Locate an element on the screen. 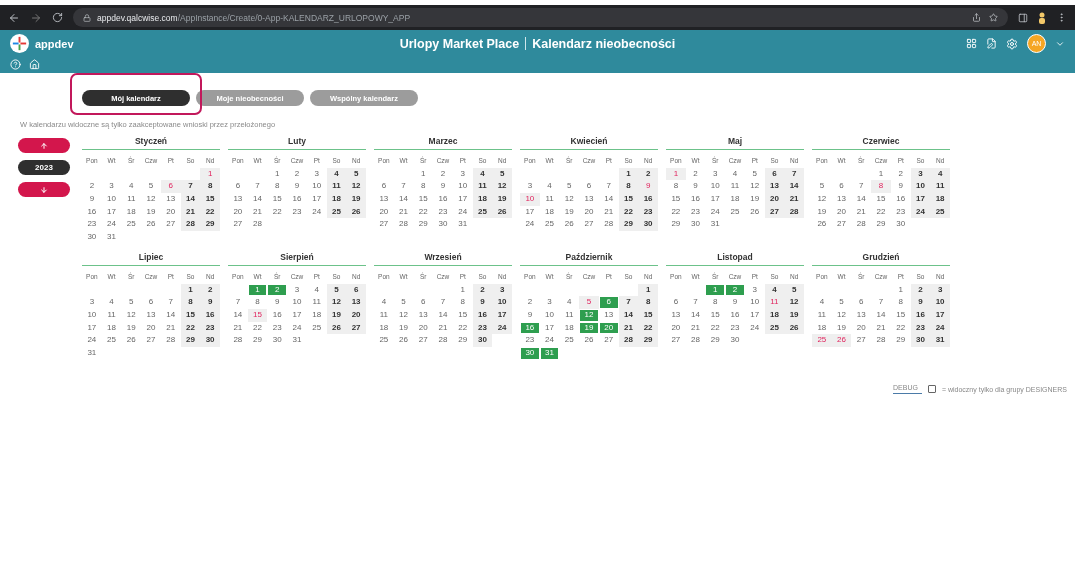 Image resolution: width=1075 pixels, height=562 pixels. side-panel-icon is located at coordinates (1023, 17).